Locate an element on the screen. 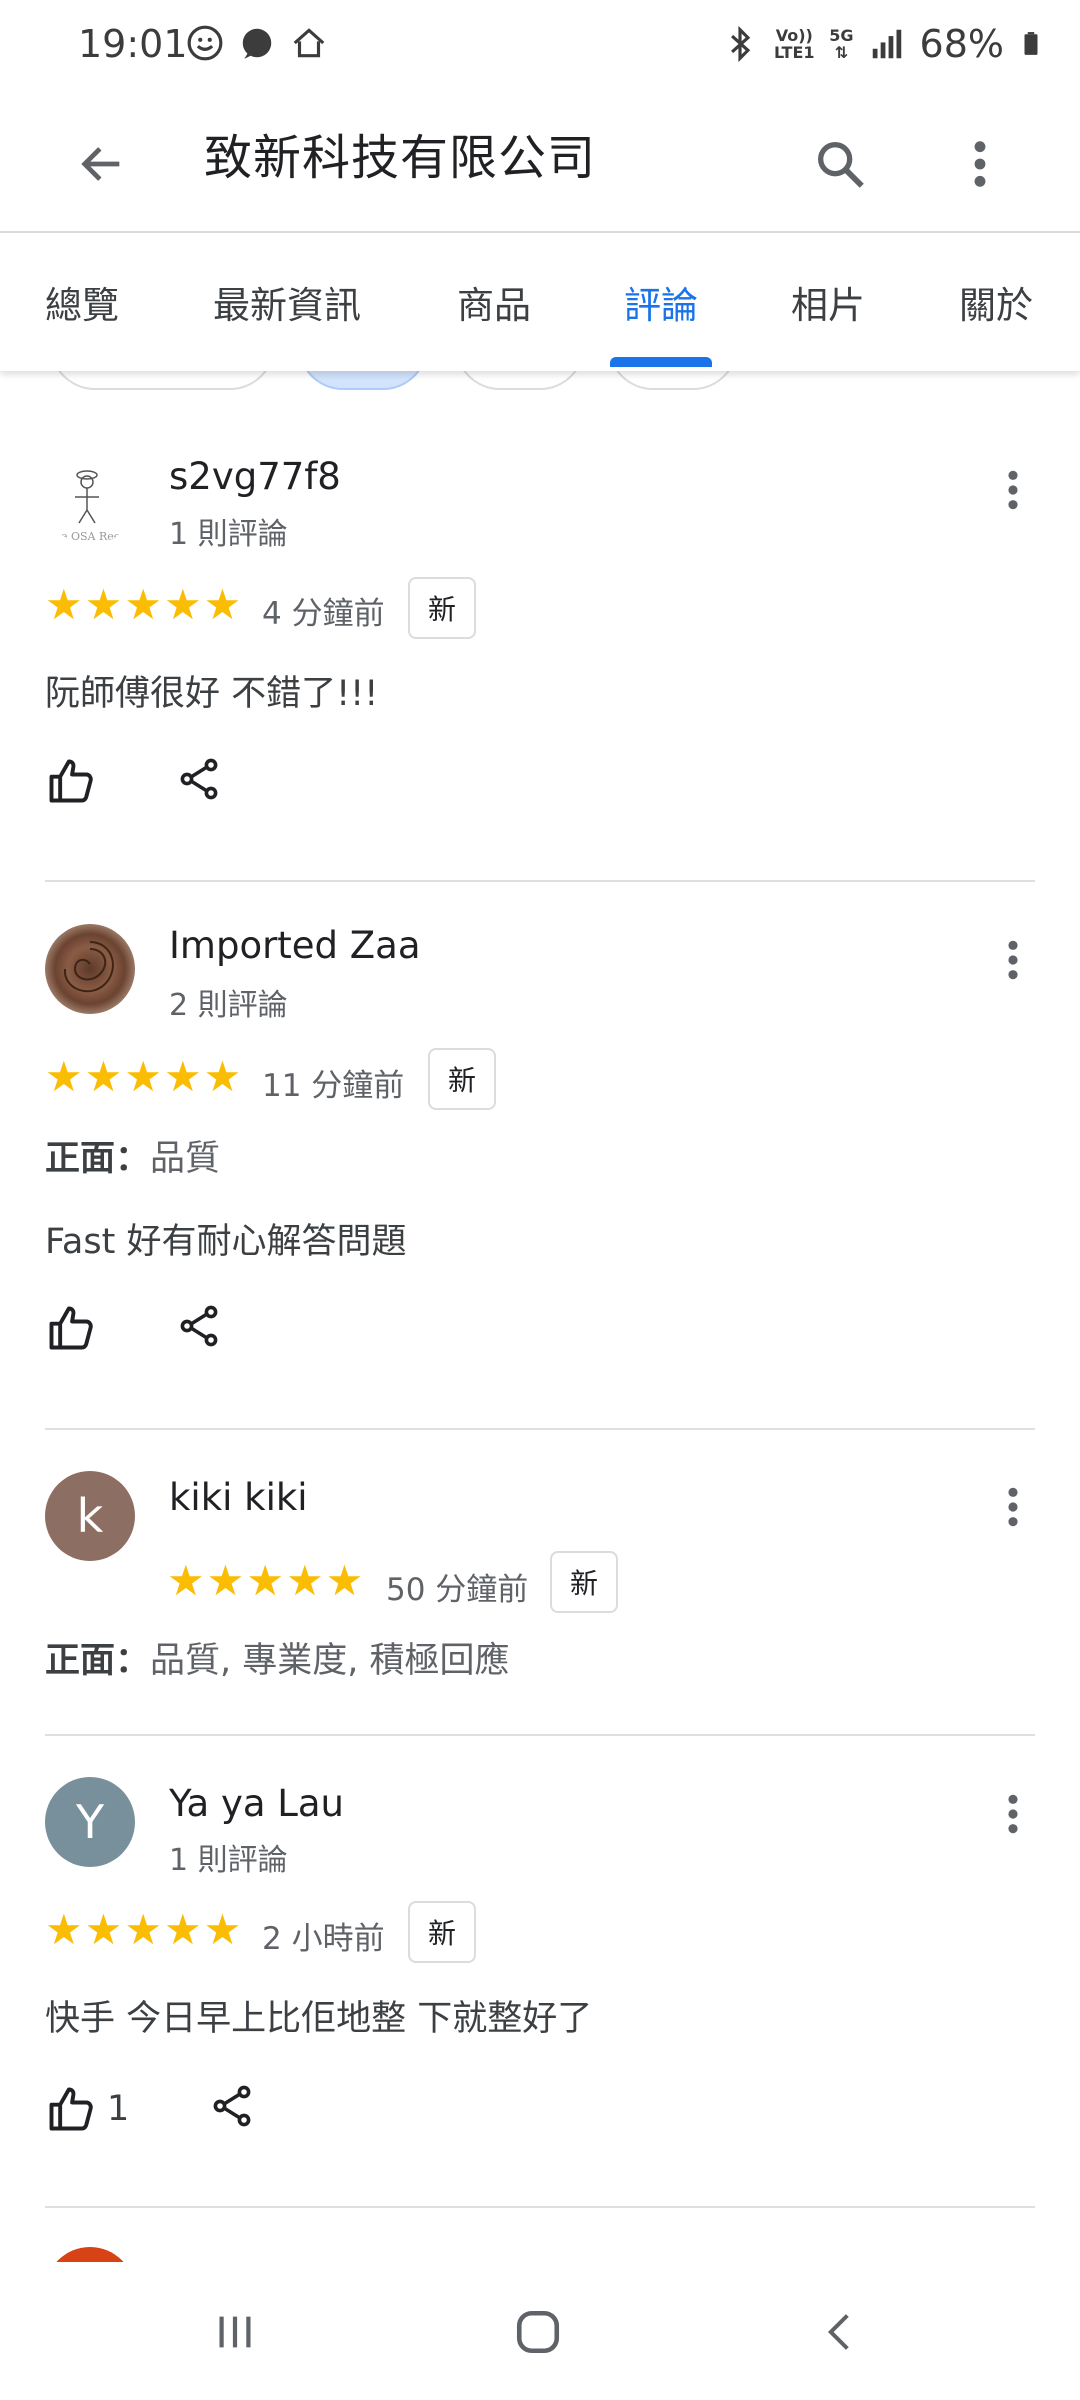 The image size is (1080, 2400). signal-icon is located at coordinates (886, 44).